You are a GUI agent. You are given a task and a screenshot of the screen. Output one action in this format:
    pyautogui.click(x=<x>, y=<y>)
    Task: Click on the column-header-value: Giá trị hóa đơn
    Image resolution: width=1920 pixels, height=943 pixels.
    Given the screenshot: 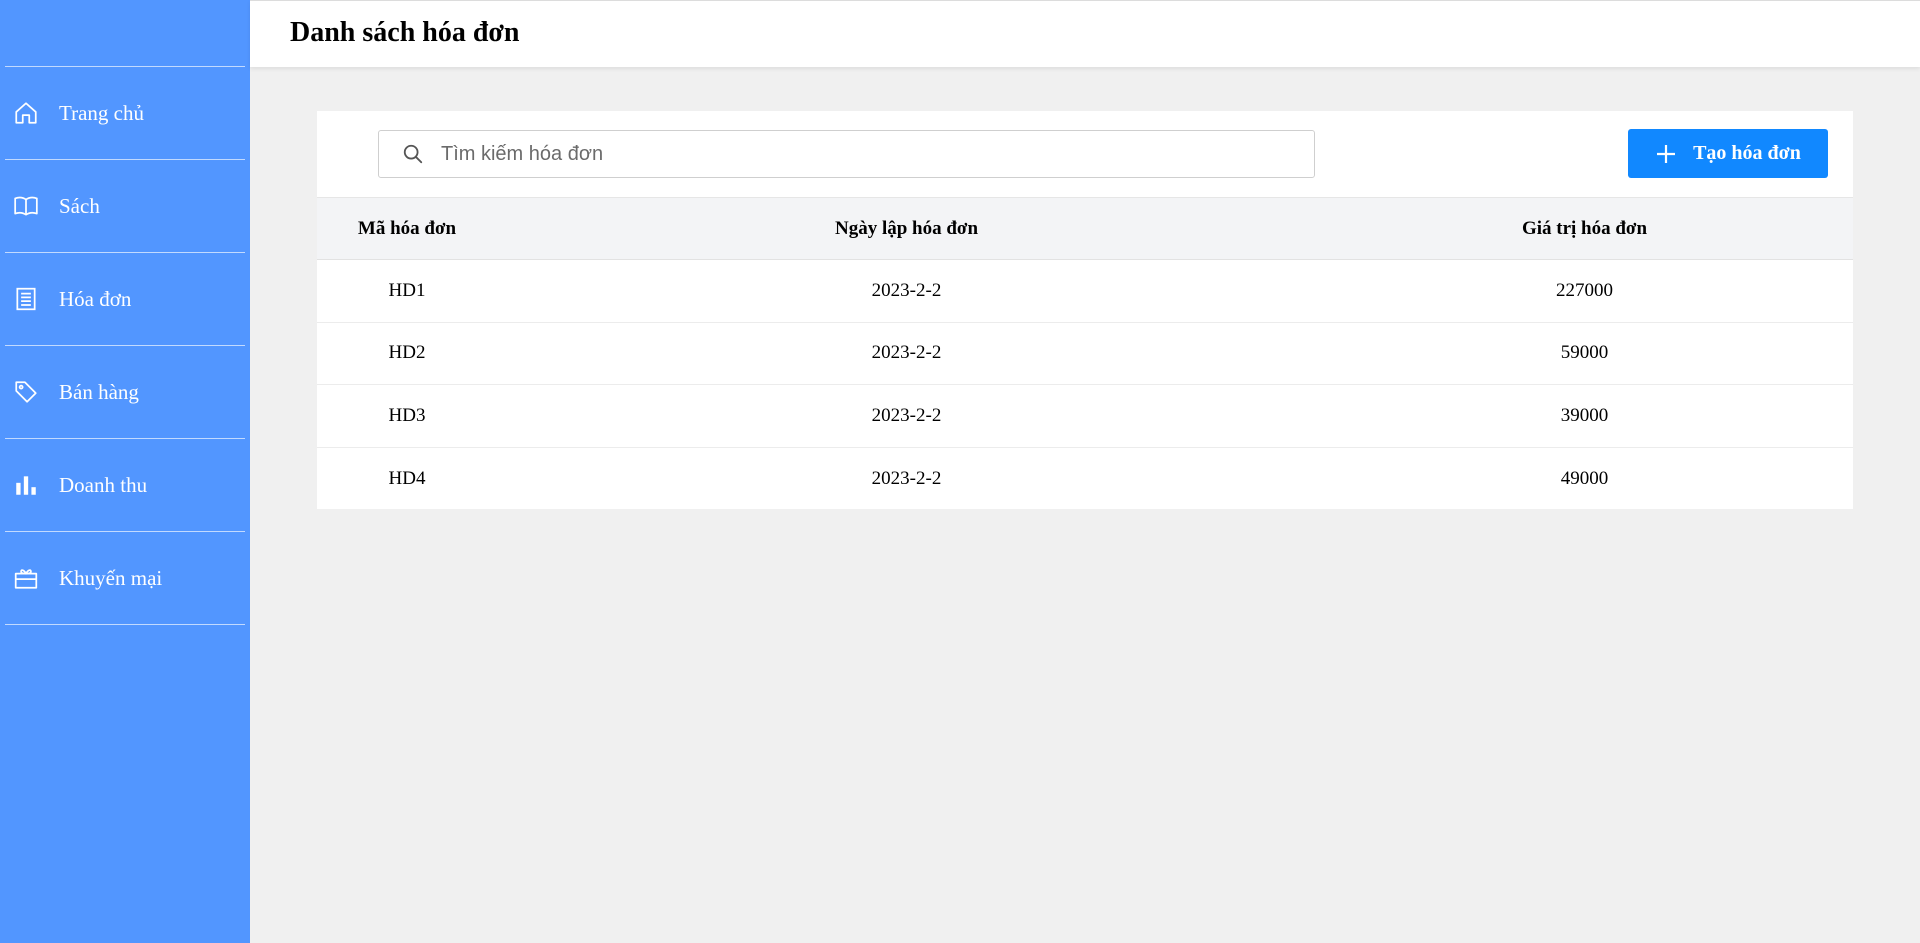 What is the action you would take?
    pyautogui.click(x=1584, y=229)
    